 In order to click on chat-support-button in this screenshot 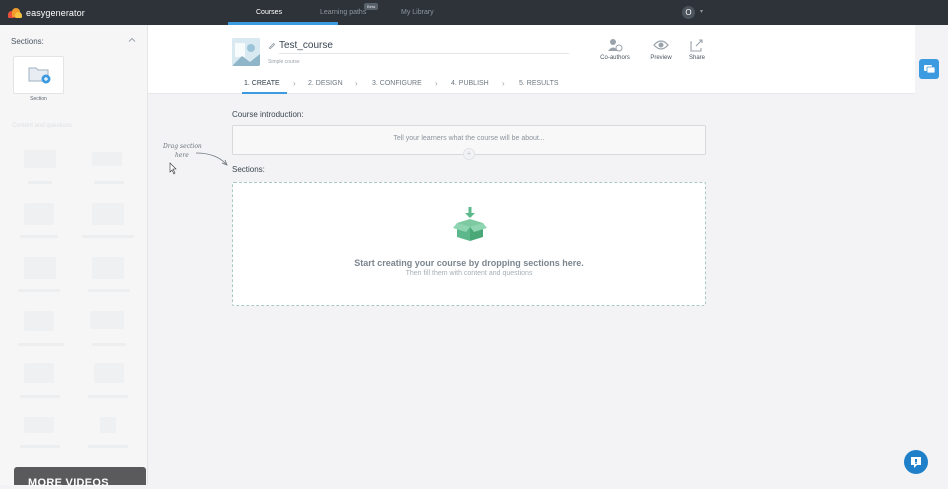, I will do `click(916, 462)`.